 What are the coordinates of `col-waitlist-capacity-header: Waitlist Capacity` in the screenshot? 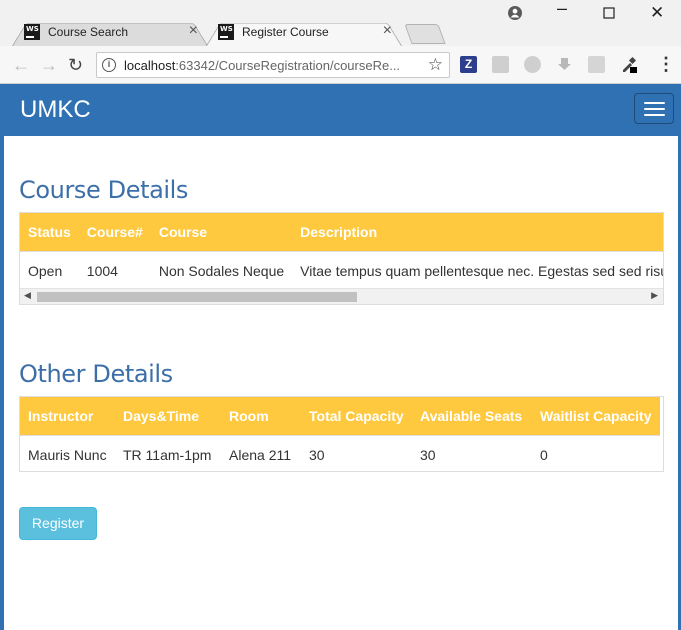 It's located at (596, 416).